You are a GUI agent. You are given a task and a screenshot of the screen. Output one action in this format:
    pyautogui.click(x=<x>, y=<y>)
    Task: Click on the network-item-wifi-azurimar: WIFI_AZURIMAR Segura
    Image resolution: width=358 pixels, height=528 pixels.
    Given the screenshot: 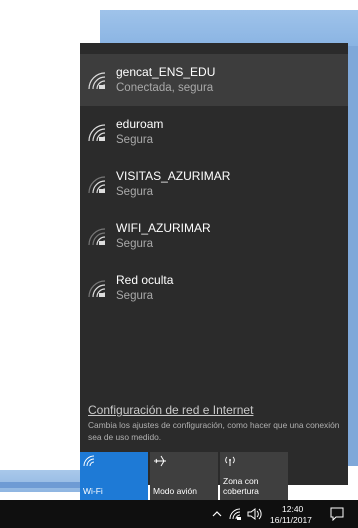 What is the action you would take?
    pyautogui.click(x=214, y=236)
    